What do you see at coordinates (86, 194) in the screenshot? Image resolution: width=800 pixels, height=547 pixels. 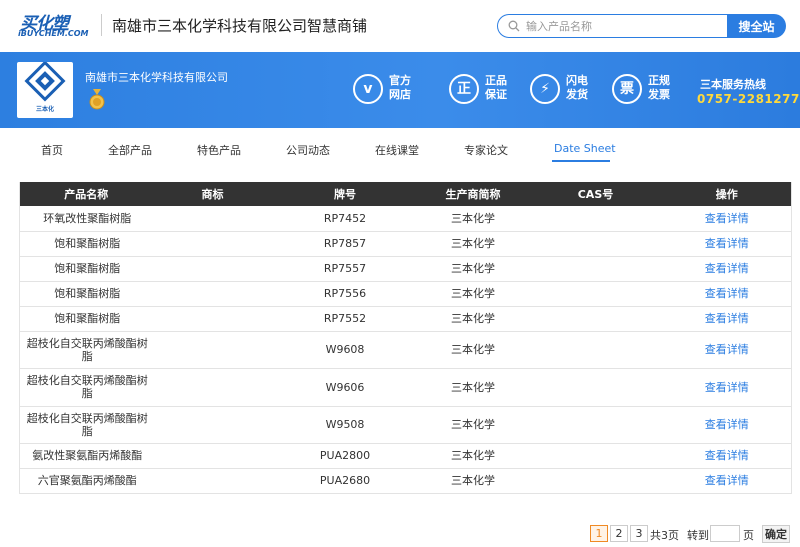 I see `col-product-name: 产品名称` at bounding box center [86, 194].